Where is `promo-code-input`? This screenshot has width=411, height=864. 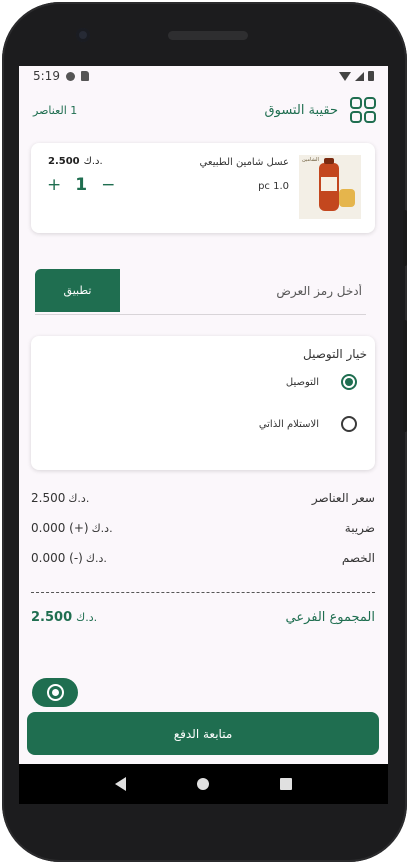
promo-code-input is located at coordinates (244, 290).